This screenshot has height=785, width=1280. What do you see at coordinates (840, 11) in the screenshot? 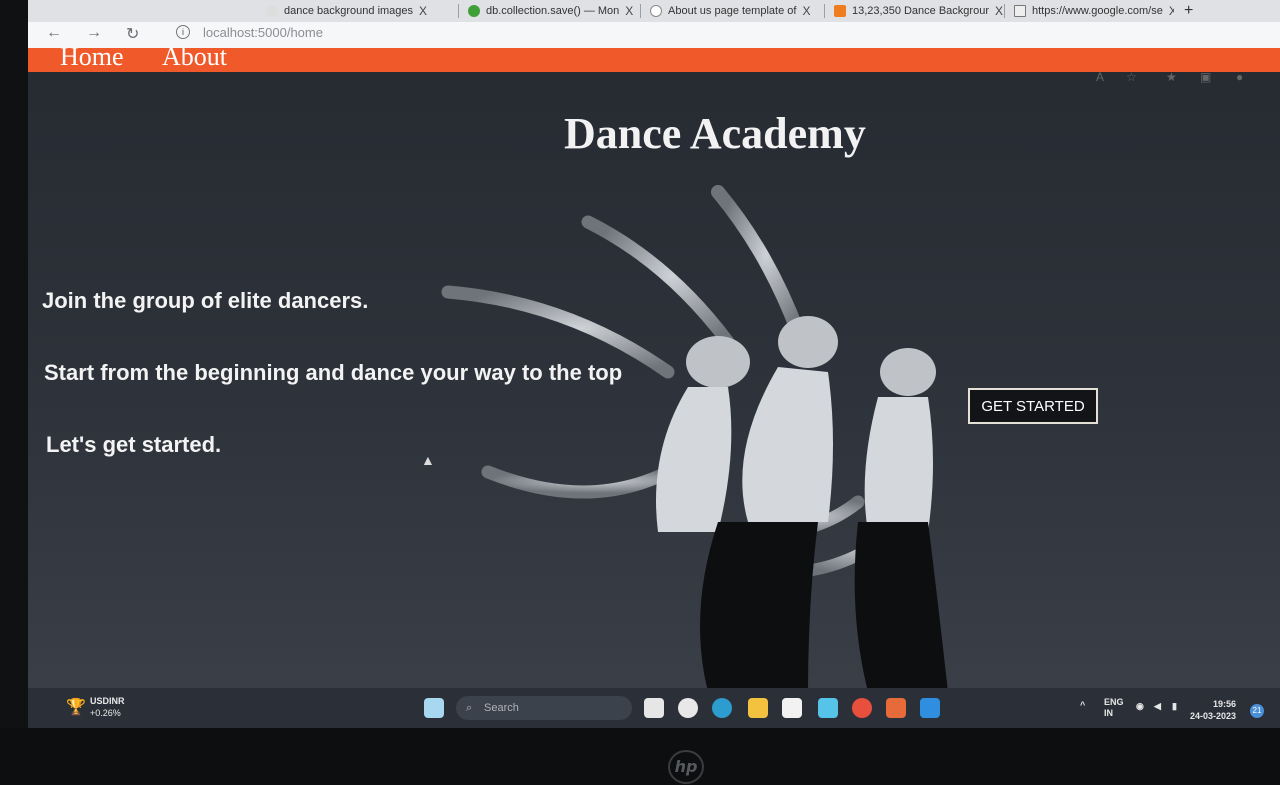
I see `site-icon` at bounding box center [840, 11].